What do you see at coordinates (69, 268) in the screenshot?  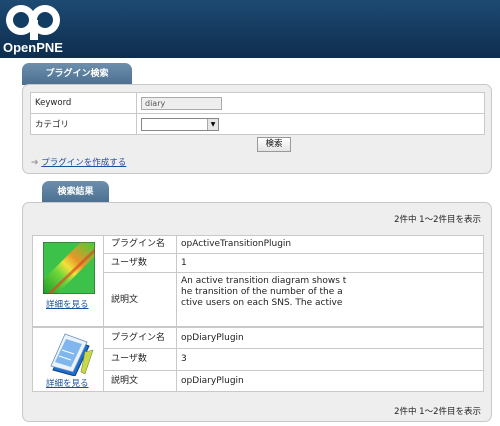 I see `heatmap-thumbnail-icon` at bounding box center [69, 268].